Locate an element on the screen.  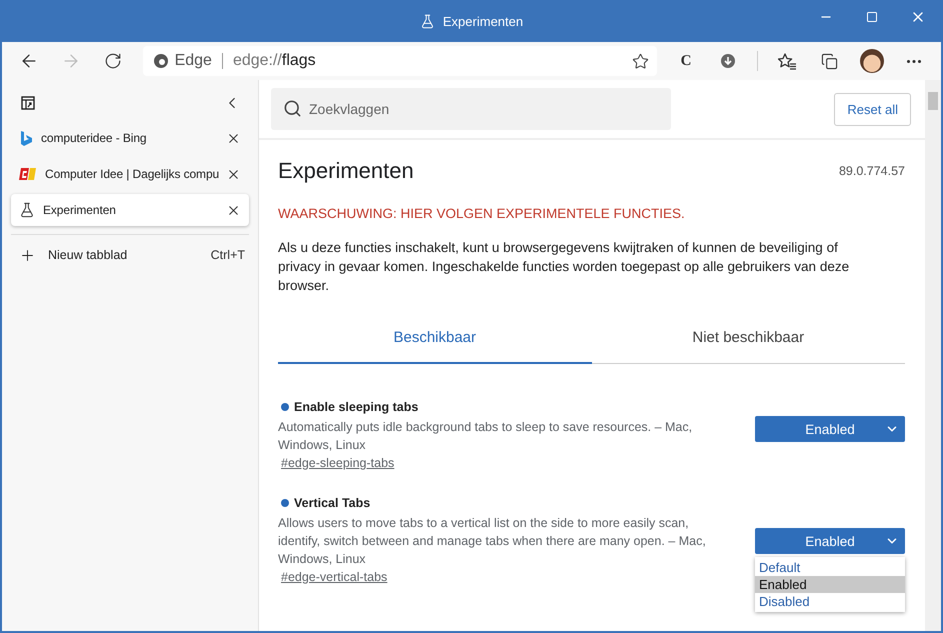
tab: Niet beschikbaar is located at coordinates (748, 341).